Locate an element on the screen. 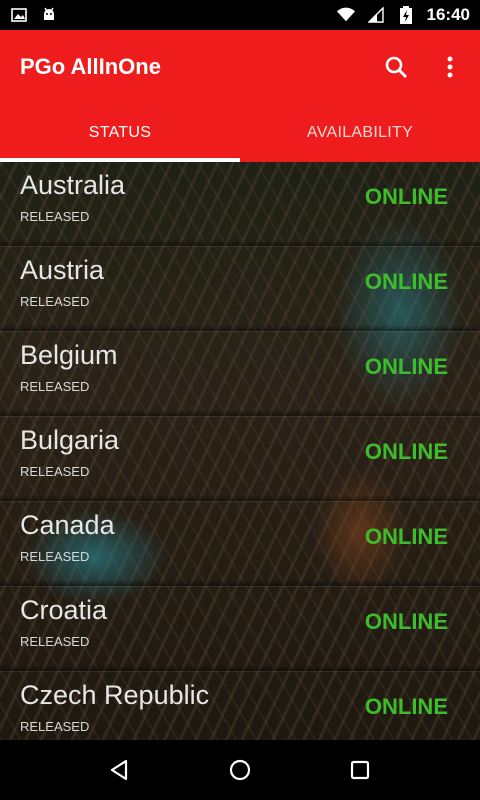 Image resolution: width=480 pixels, height=800 pixels. country-name: Czech Republic is located at coordinates (115, 695).